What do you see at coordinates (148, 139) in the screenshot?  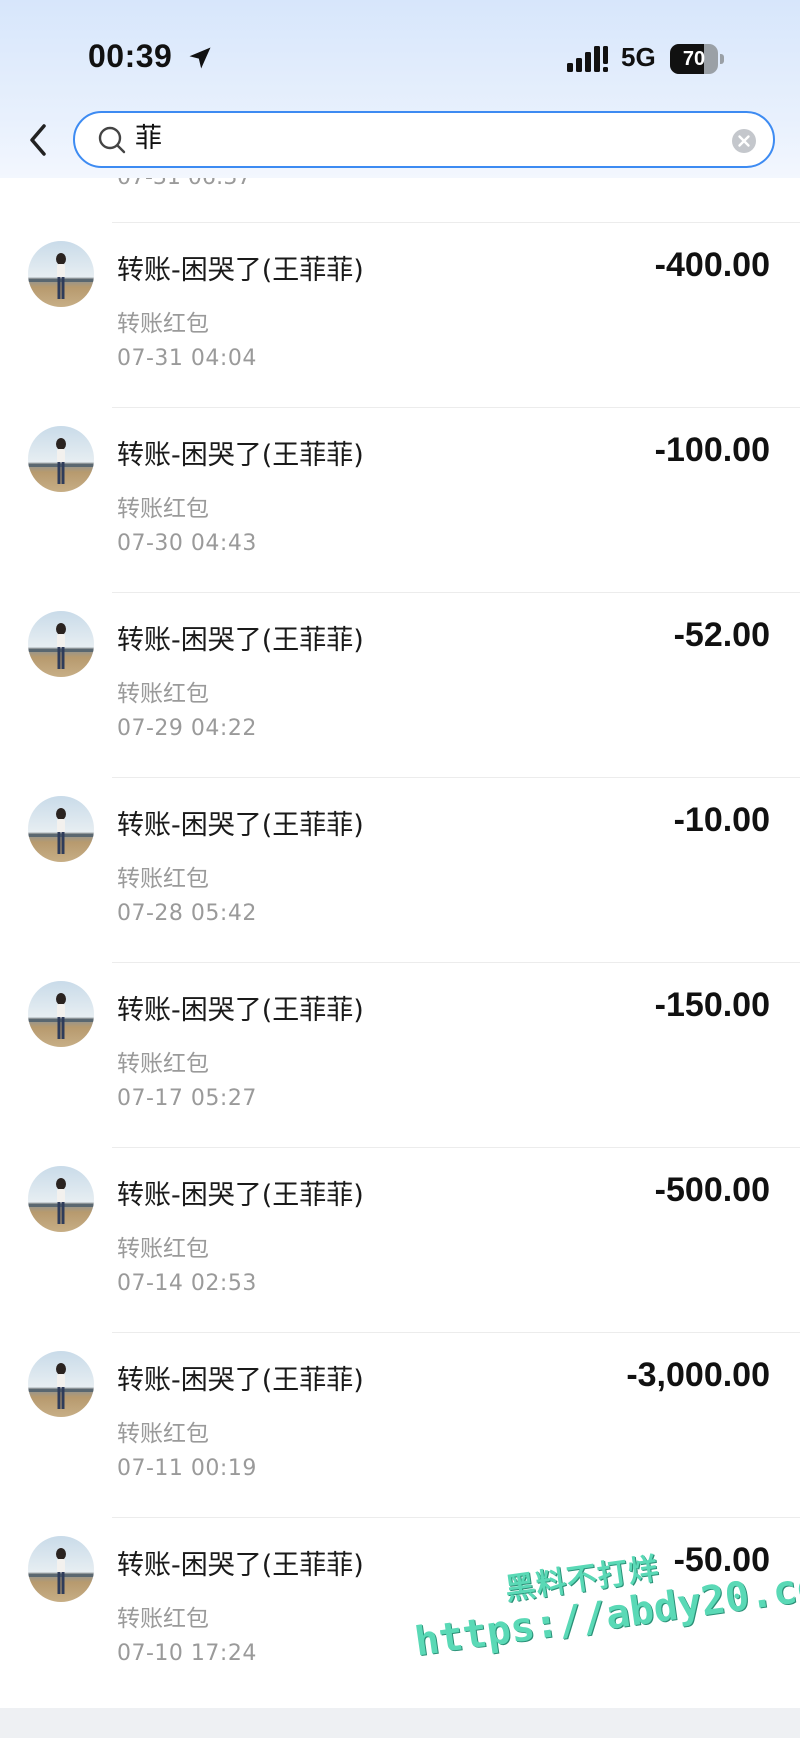 I see `search-input: 菲` at bounding box center [148, 139].